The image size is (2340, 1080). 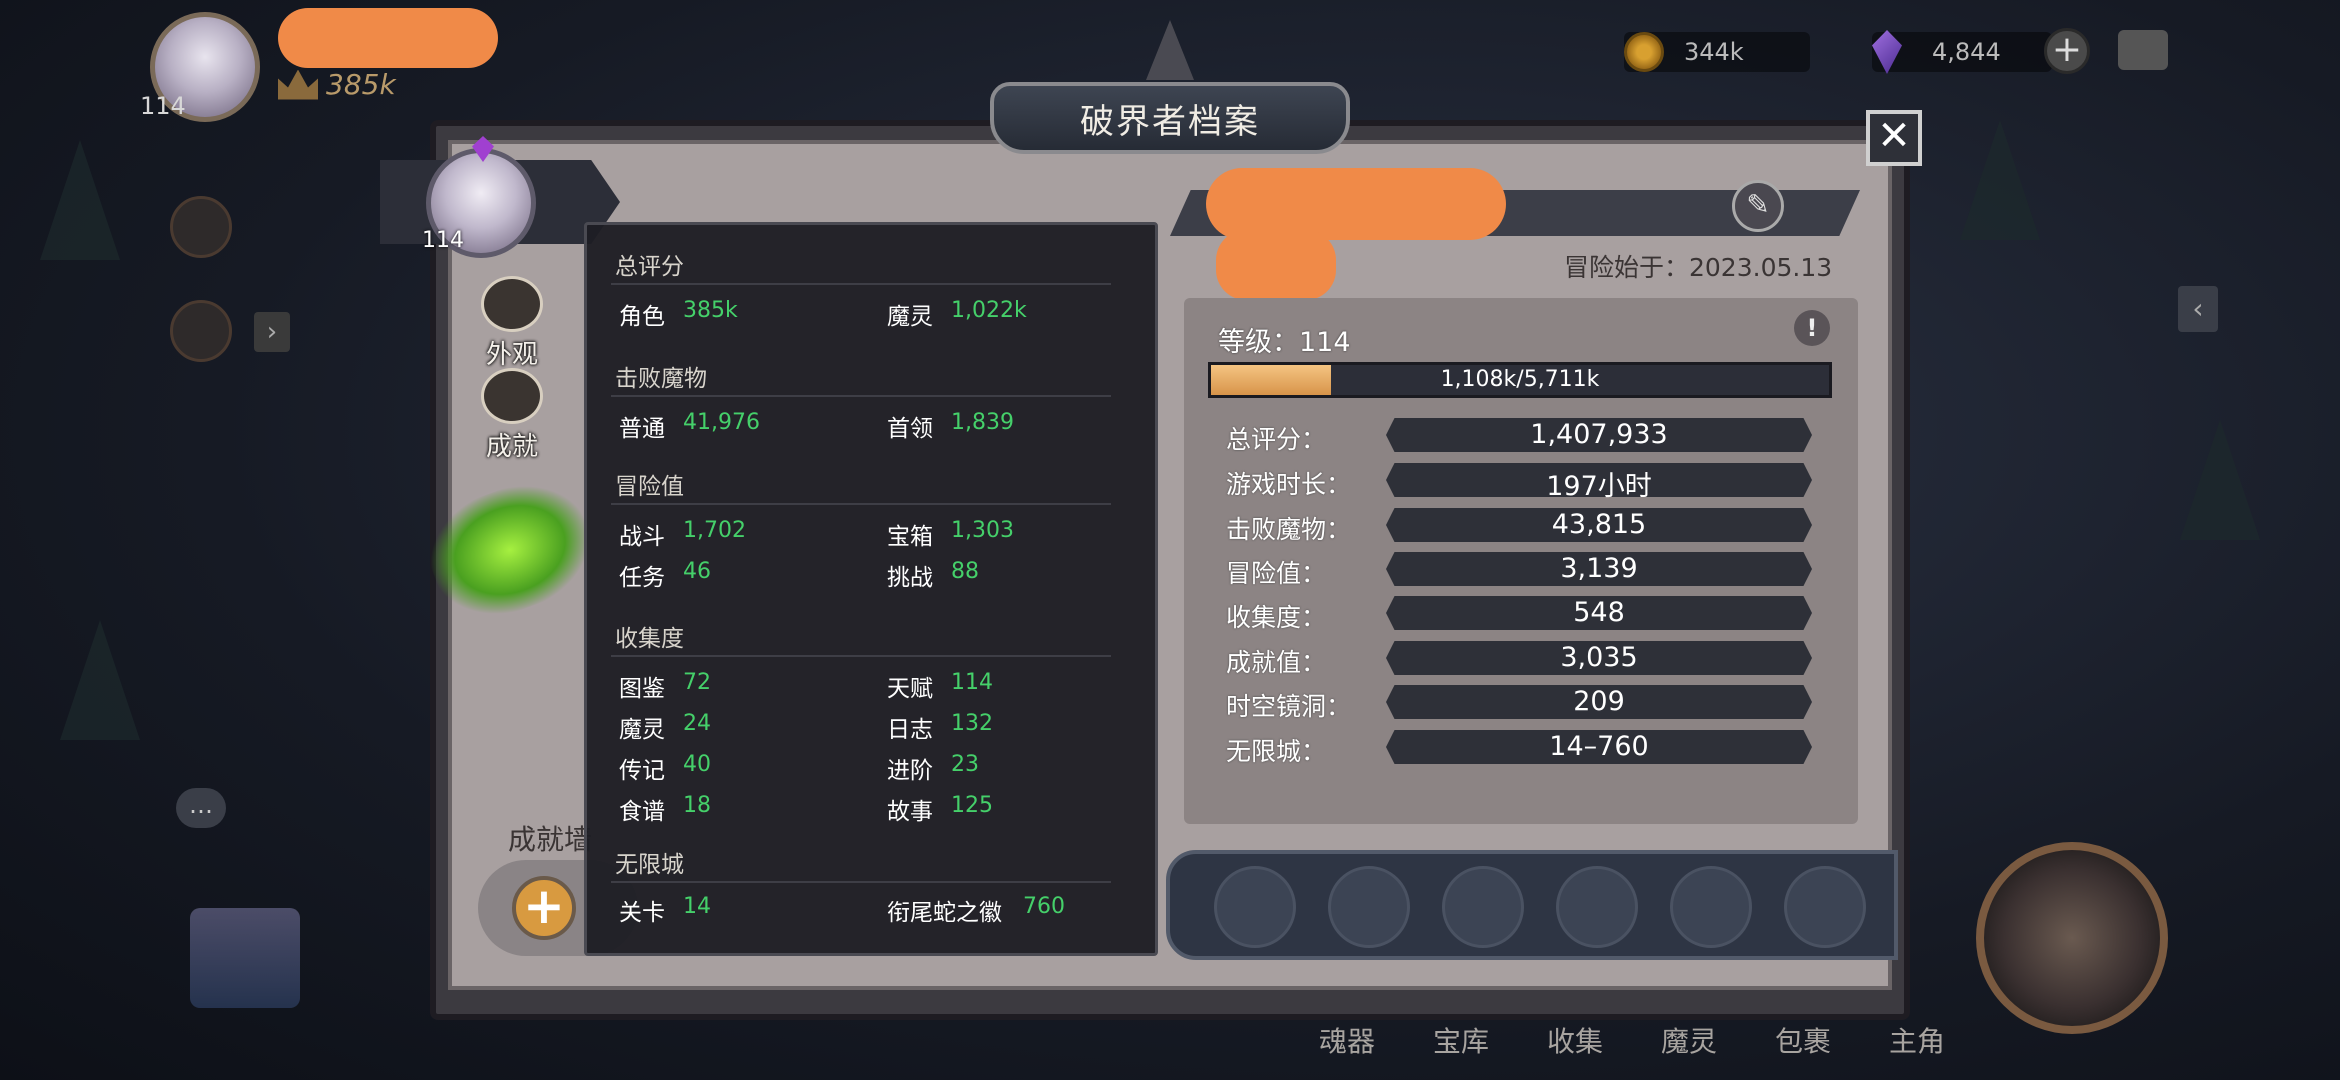 I want to click on add-gems-button: +, so click(x=2067, y=51).